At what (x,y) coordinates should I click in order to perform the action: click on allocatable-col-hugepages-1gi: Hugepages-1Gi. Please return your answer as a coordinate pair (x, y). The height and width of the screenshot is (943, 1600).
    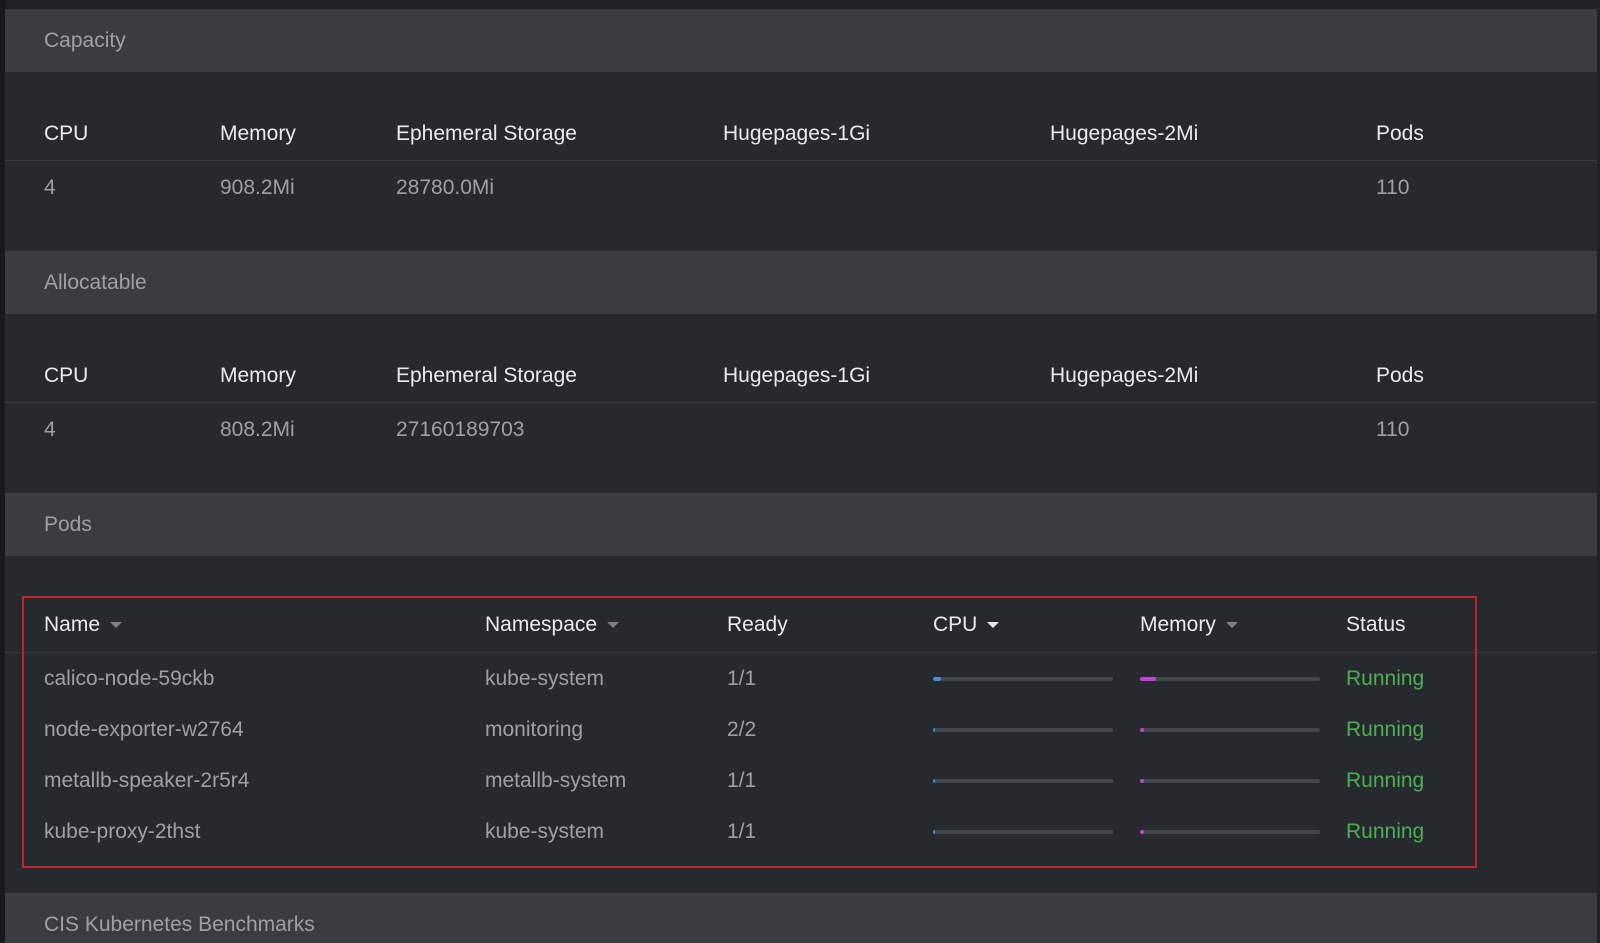
    Looking at the image, I should click on (797, 375).